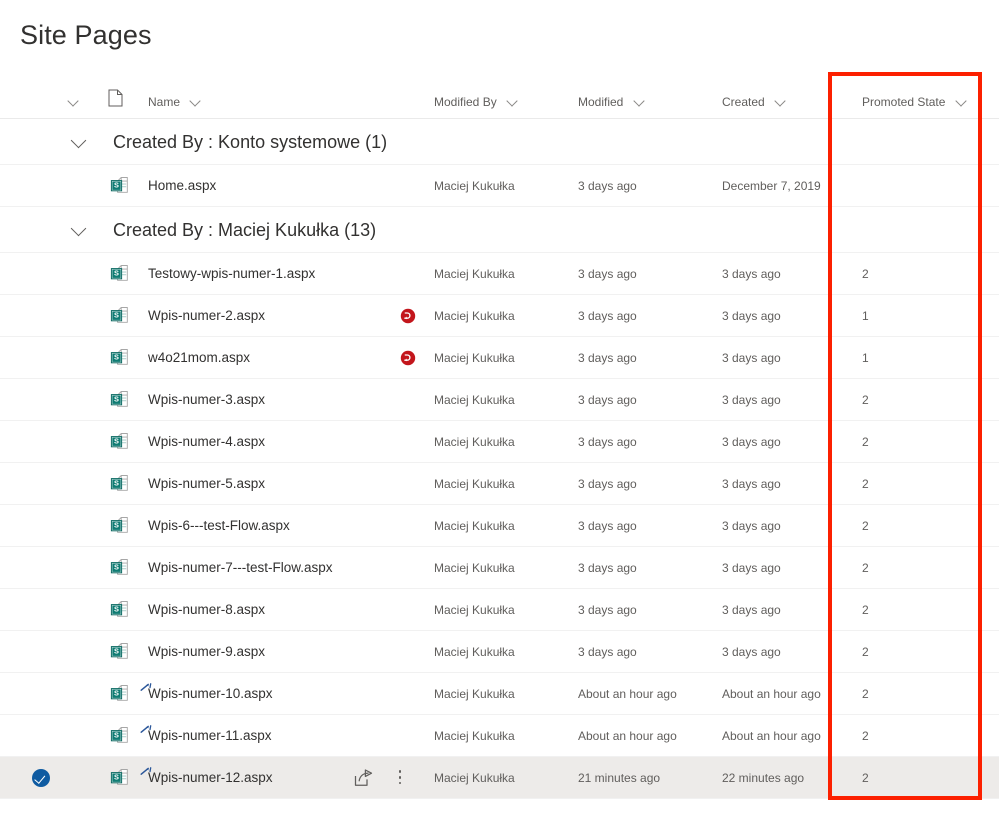 Image resolution: width=999 pixels, height=835 pixels. Describe the element at coordinates (273, 400) in the screenshot. I see `row-file-name: Wpis-numer-3.aspx` at that location.